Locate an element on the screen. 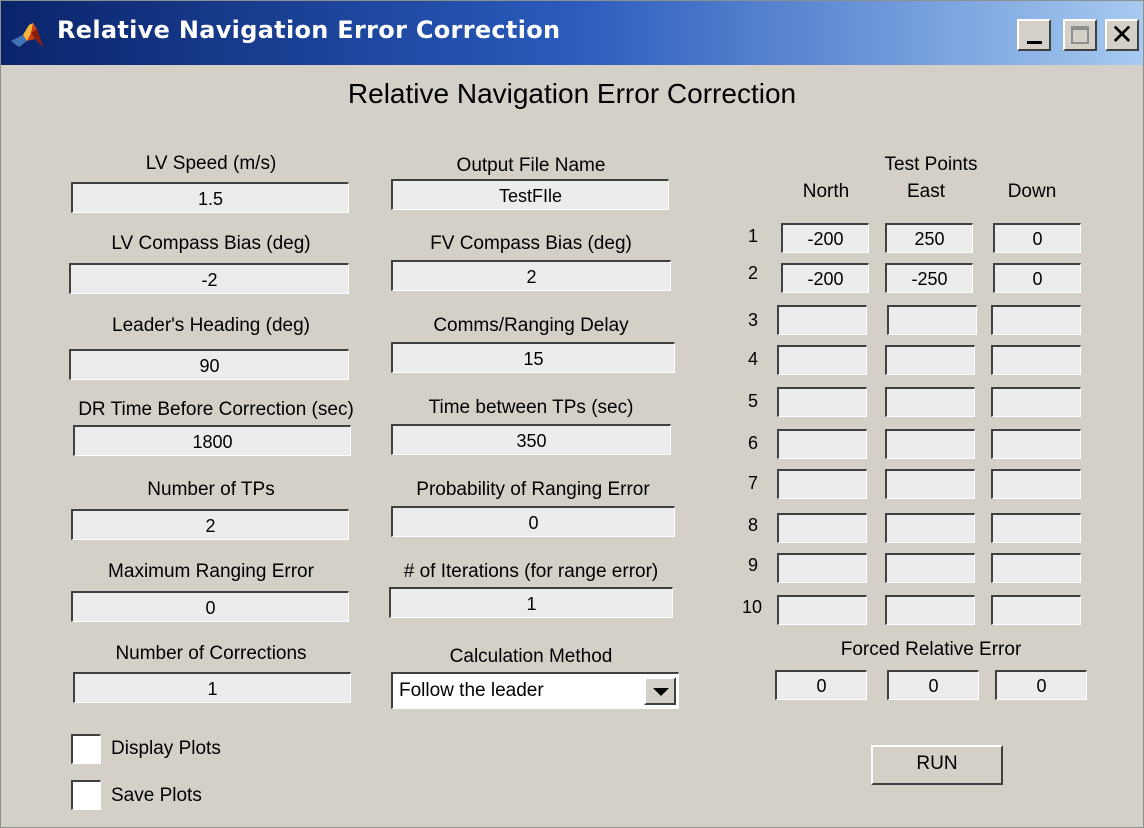 The height and width of the screenshot is (828, 1144). forced-error-east-field is located at coordinates (933, 685).